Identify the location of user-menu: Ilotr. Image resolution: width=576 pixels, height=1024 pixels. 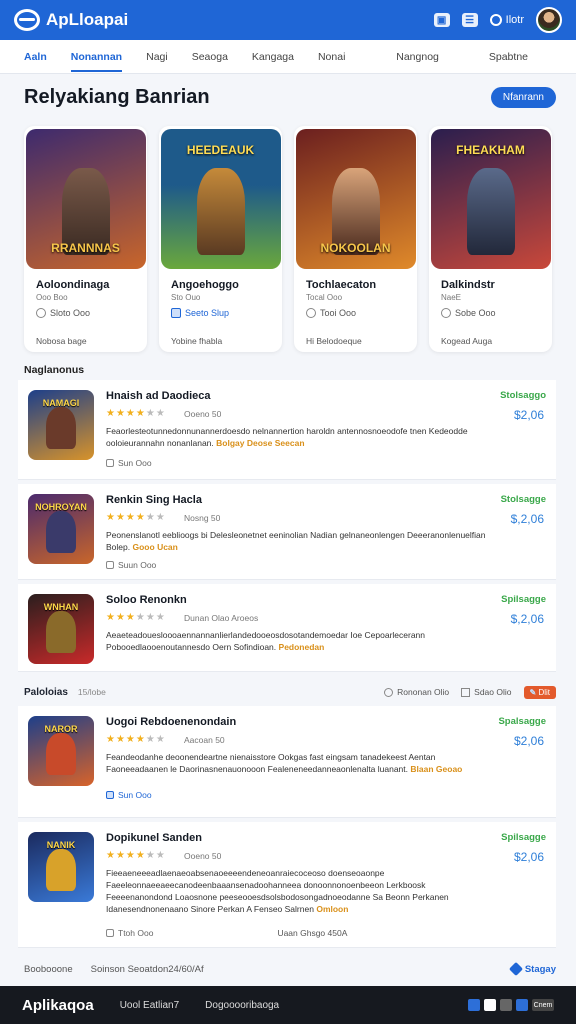
(506, 20).